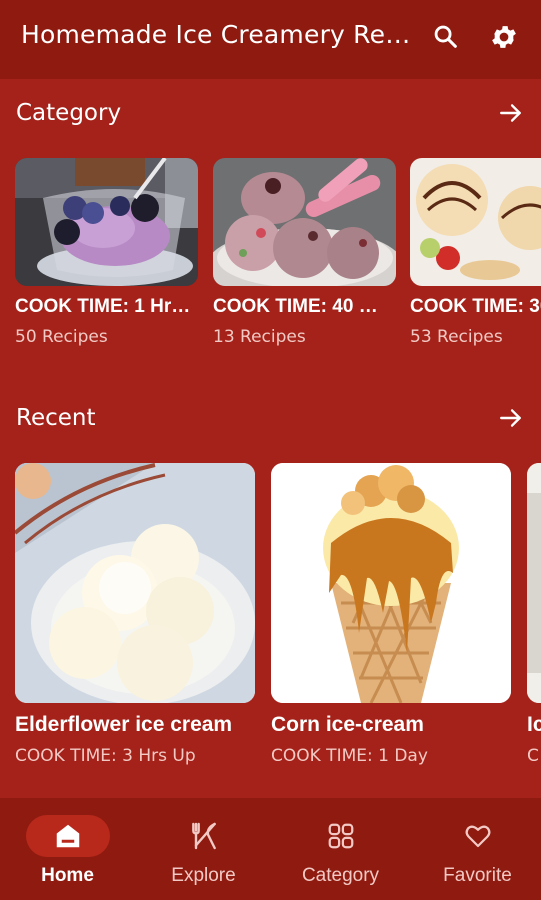 The height and width of the screenshot is (900, 541). Describe the element at coordinates (347, 724) in the screenshot. I see `recent-title: Corn ice-cream` at that location.